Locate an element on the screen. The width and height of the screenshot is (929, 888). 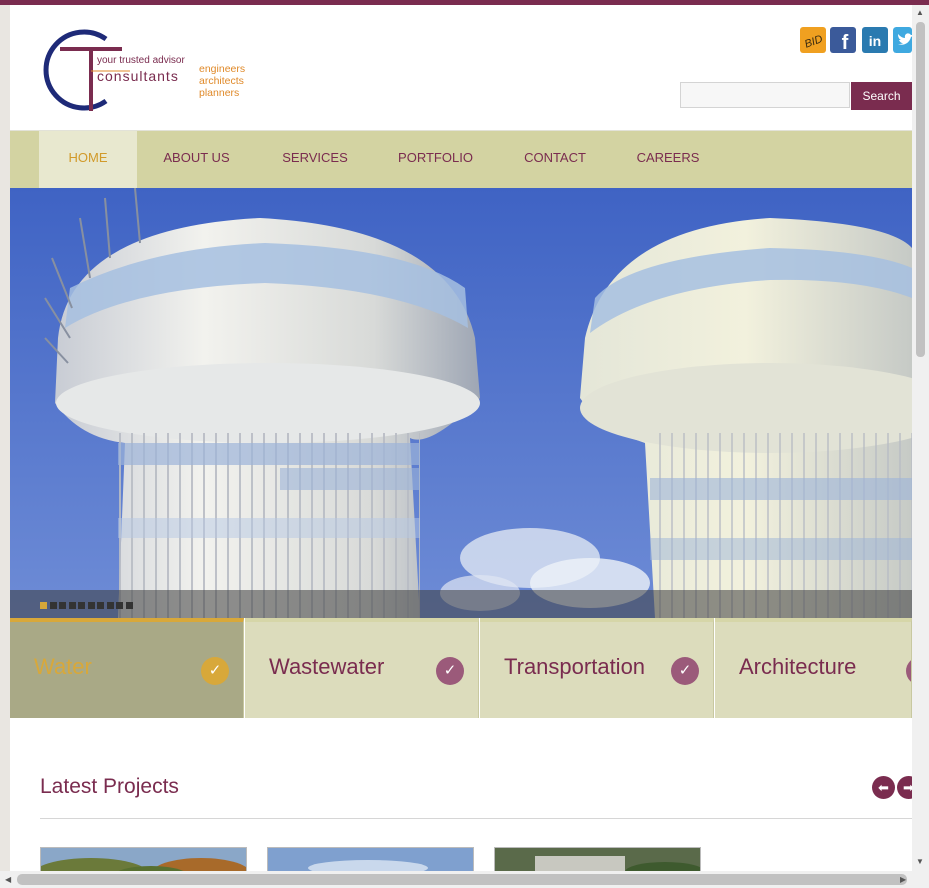
facebook-icon: f is located at coordinates (843, 40).